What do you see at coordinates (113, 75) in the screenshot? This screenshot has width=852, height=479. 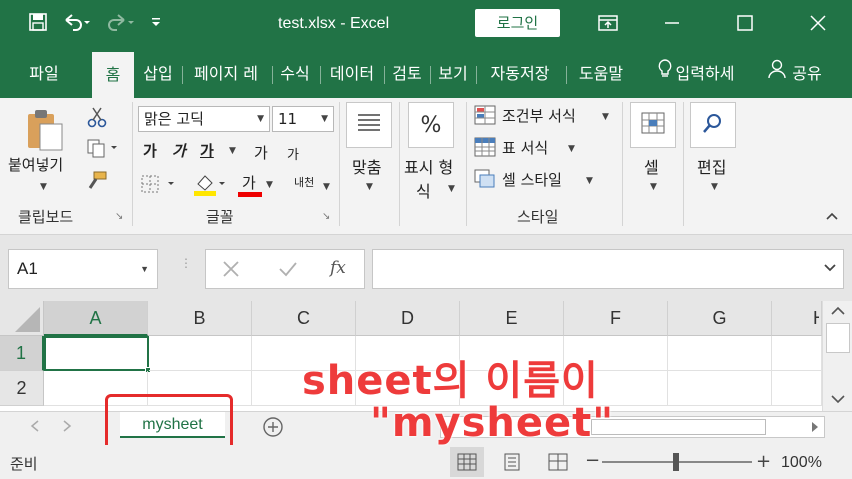 I see `tab-home: 홈` at bounding box center [113, 75].